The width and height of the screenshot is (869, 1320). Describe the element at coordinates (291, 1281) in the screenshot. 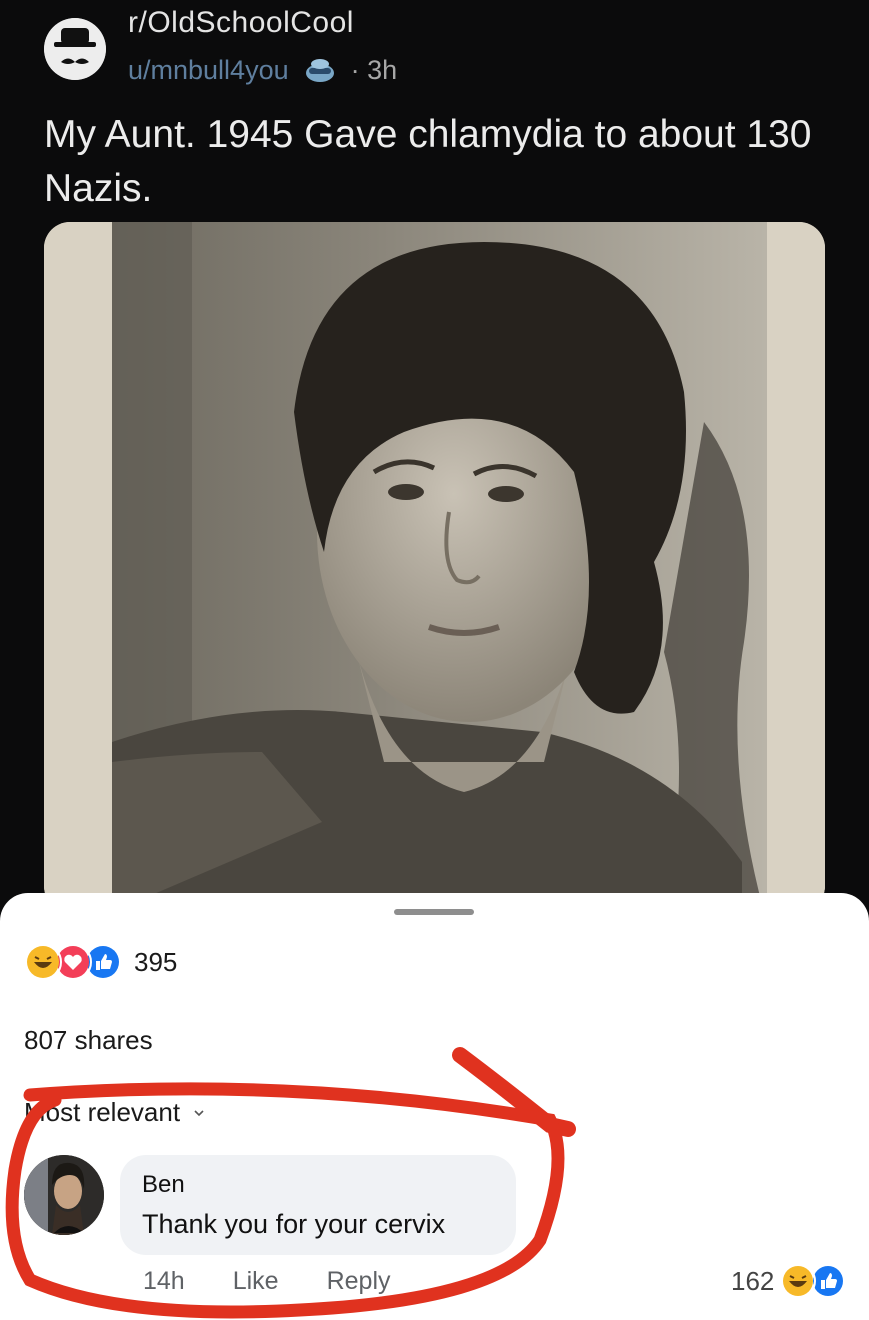

I see `comment-actions: 14h Like Reply` at that location.